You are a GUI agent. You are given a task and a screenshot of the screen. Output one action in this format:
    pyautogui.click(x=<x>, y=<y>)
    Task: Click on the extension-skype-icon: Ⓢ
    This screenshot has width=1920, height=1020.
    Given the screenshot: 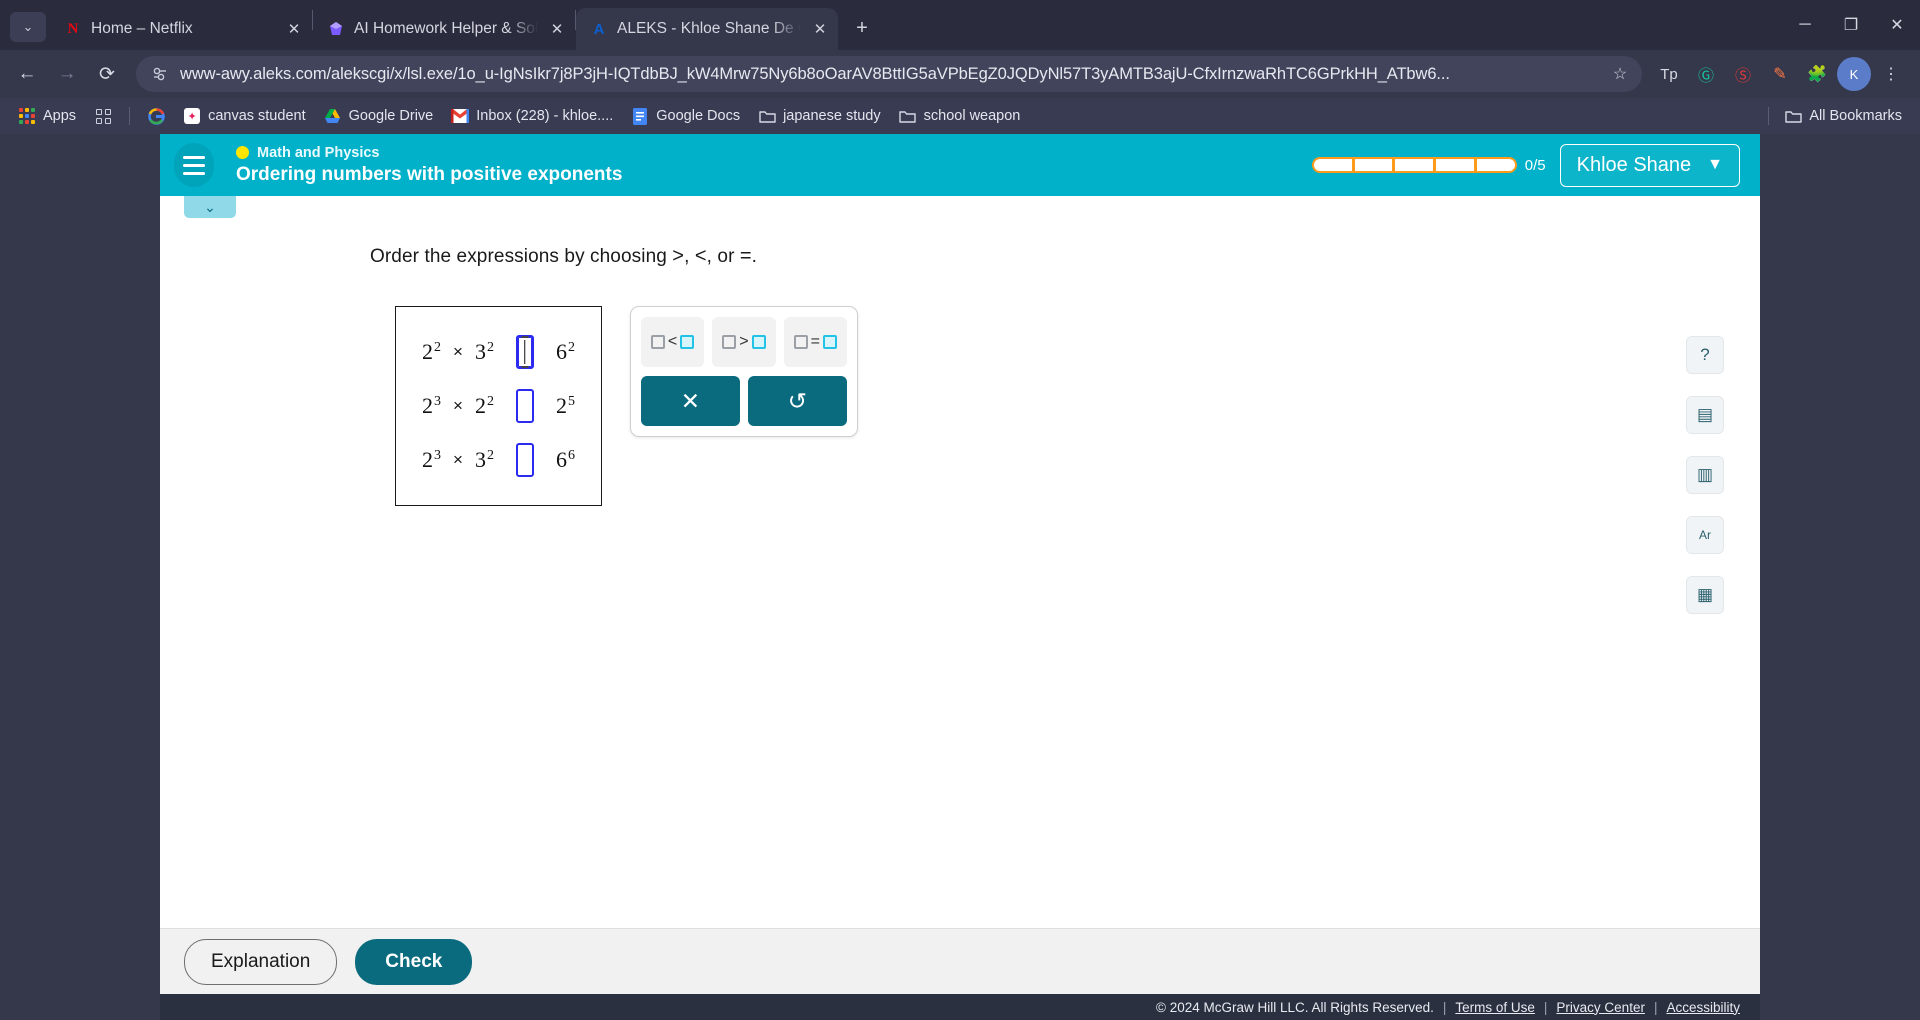 What is the action you would take?
    pyautogui.click(x=1743, y=74)
    